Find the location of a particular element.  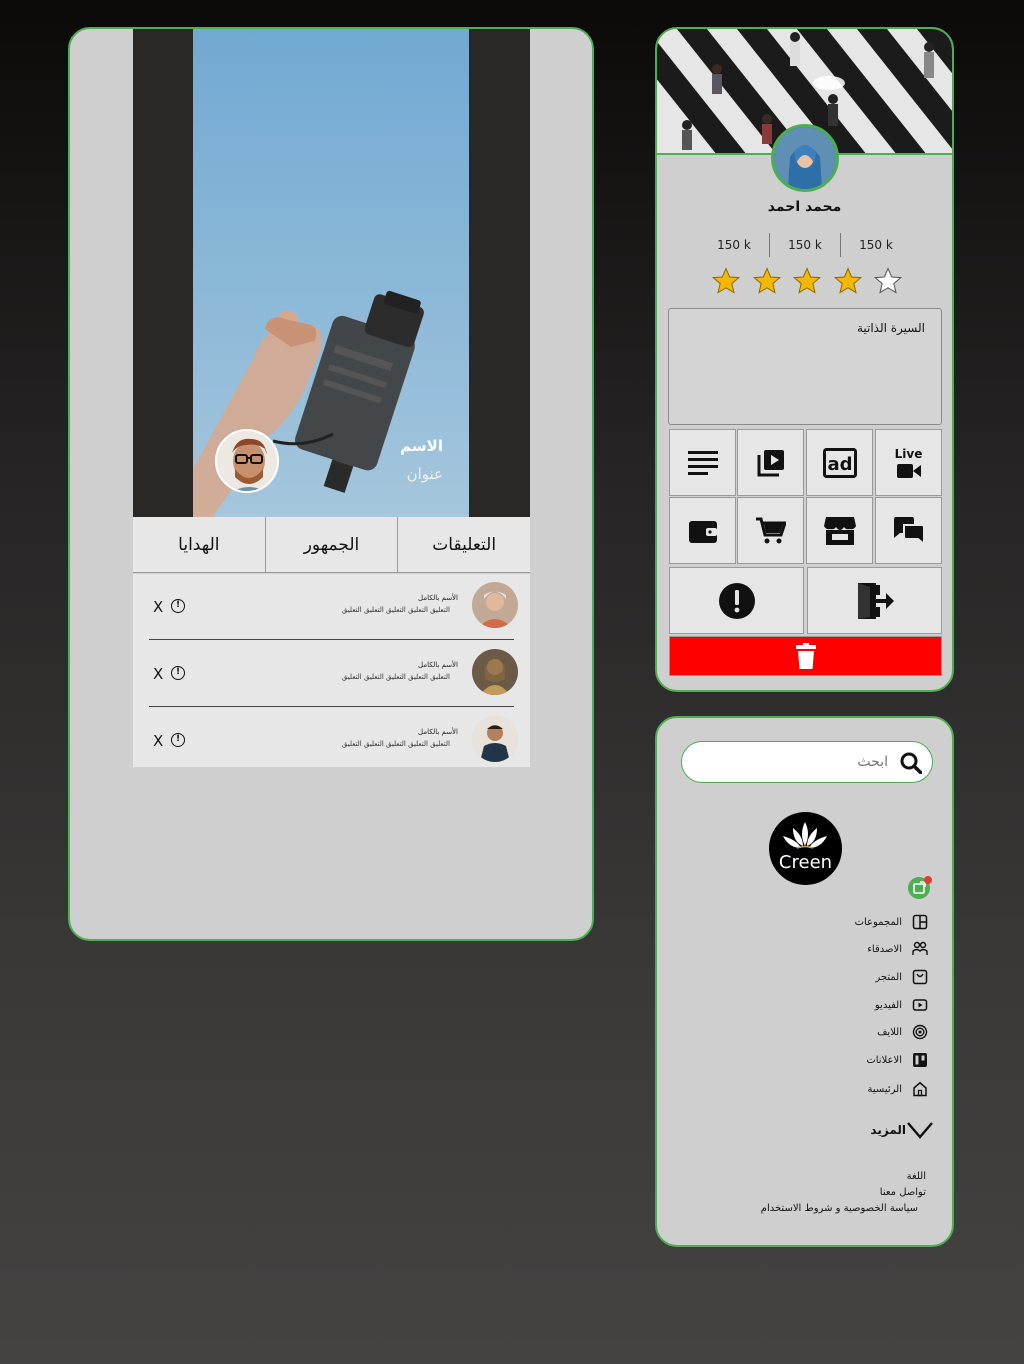

tab-audience: الجمهور is located at coordinates (331, 544).